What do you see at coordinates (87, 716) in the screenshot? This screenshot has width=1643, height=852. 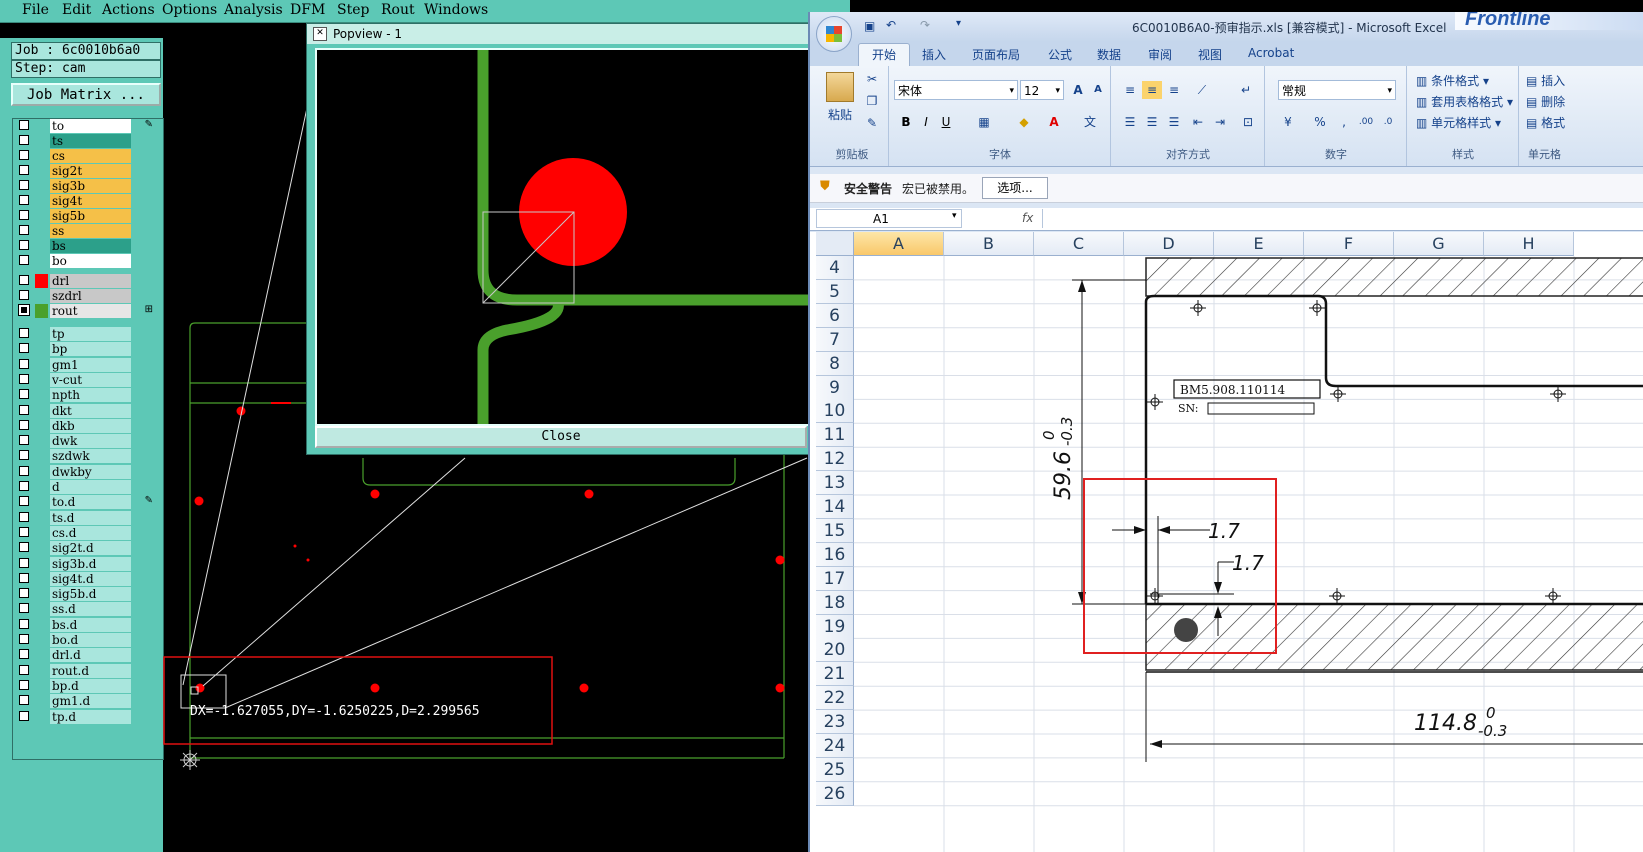 I see `layer-row: tp.d` at bounding box center [87, 716].